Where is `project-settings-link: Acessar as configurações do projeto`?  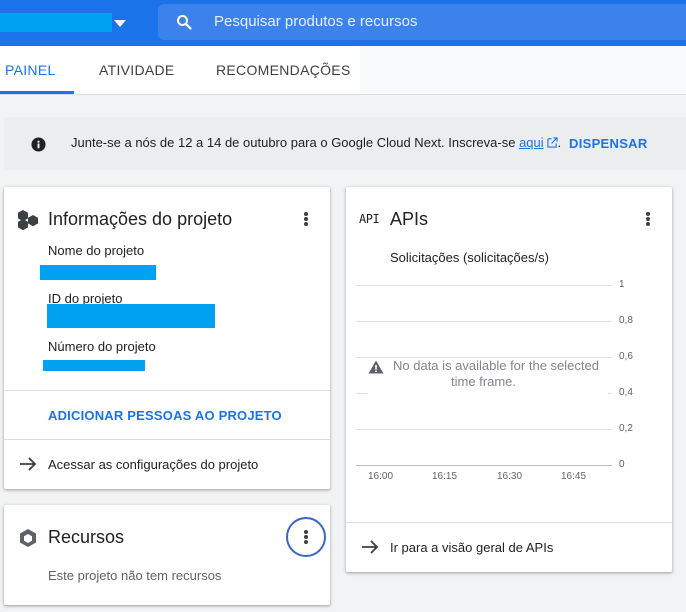
project-settings-link: Acessar as configurações do projeto is located at coordinates (153, 464).